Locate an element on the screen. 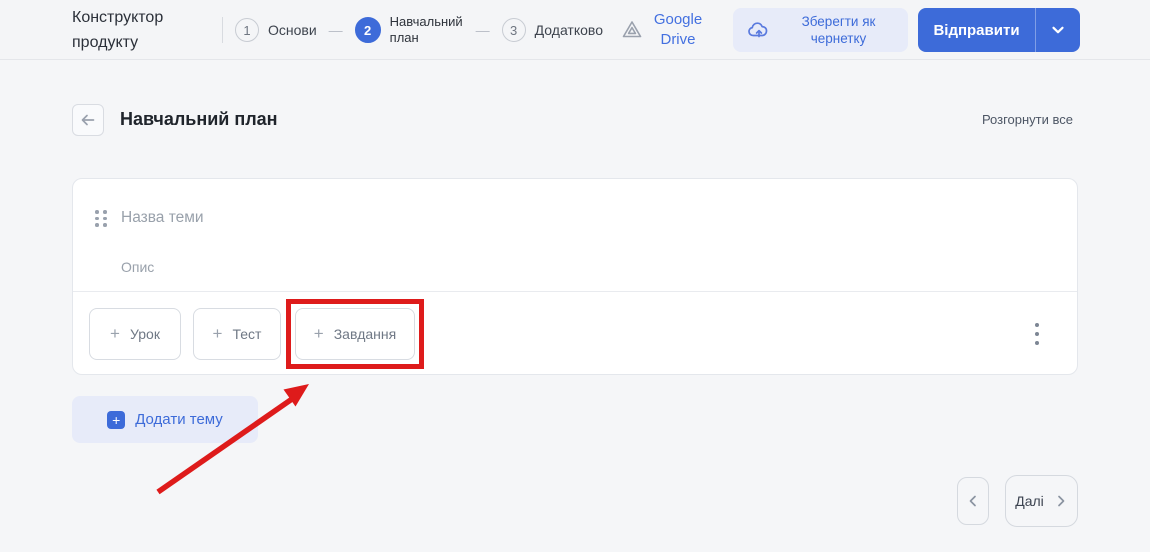  add-test-button: + Тест is located at coordinates (237, 333).